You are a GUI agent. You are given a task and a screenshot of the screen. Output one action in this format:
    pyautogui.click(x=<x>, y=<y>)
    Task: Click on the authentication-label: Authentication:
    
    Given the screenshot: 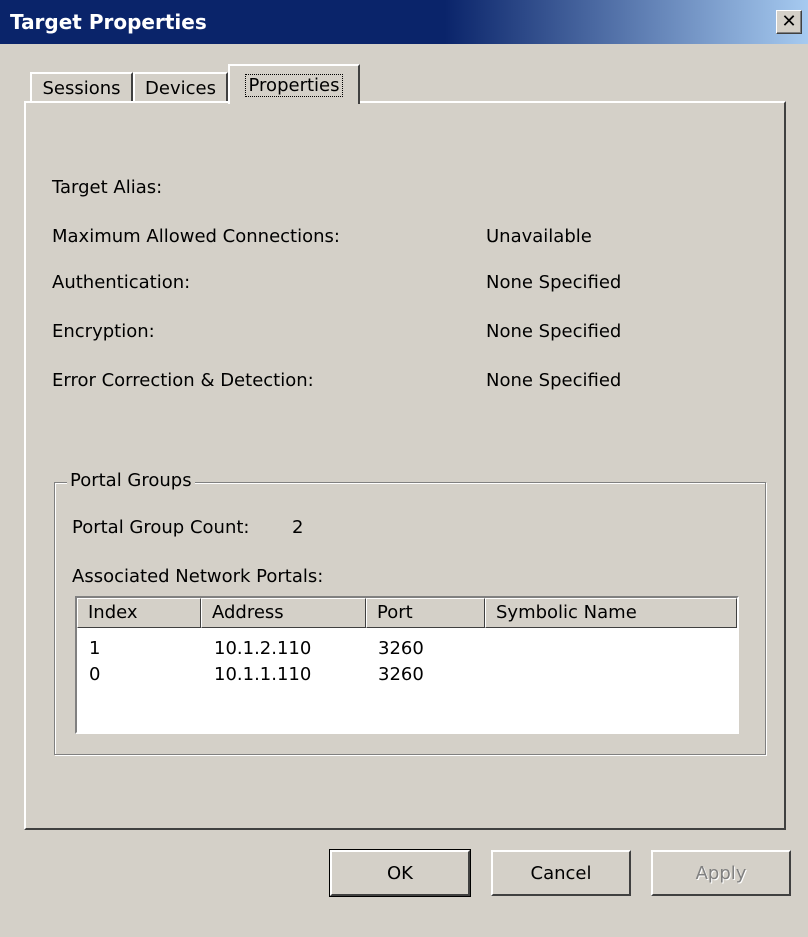 What is the action you would take?
    pyautogui.click(x=121, y=282)
    